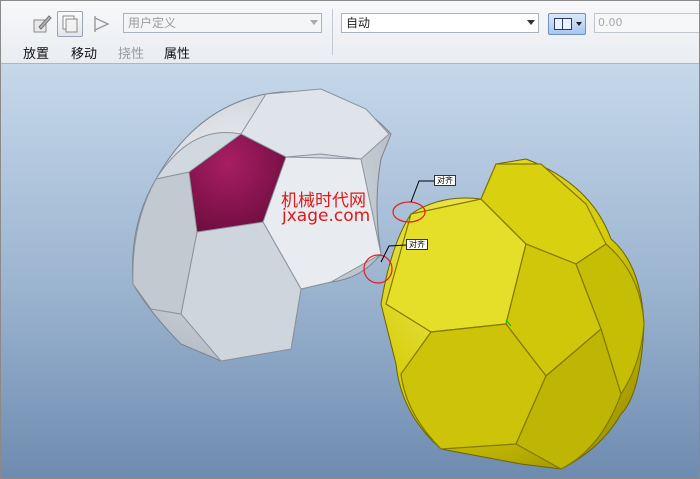  I want to click on dashboard-toolbar: 用户定义 自动 0.00 放置 移动 挠性 属性, so click(350, 32).